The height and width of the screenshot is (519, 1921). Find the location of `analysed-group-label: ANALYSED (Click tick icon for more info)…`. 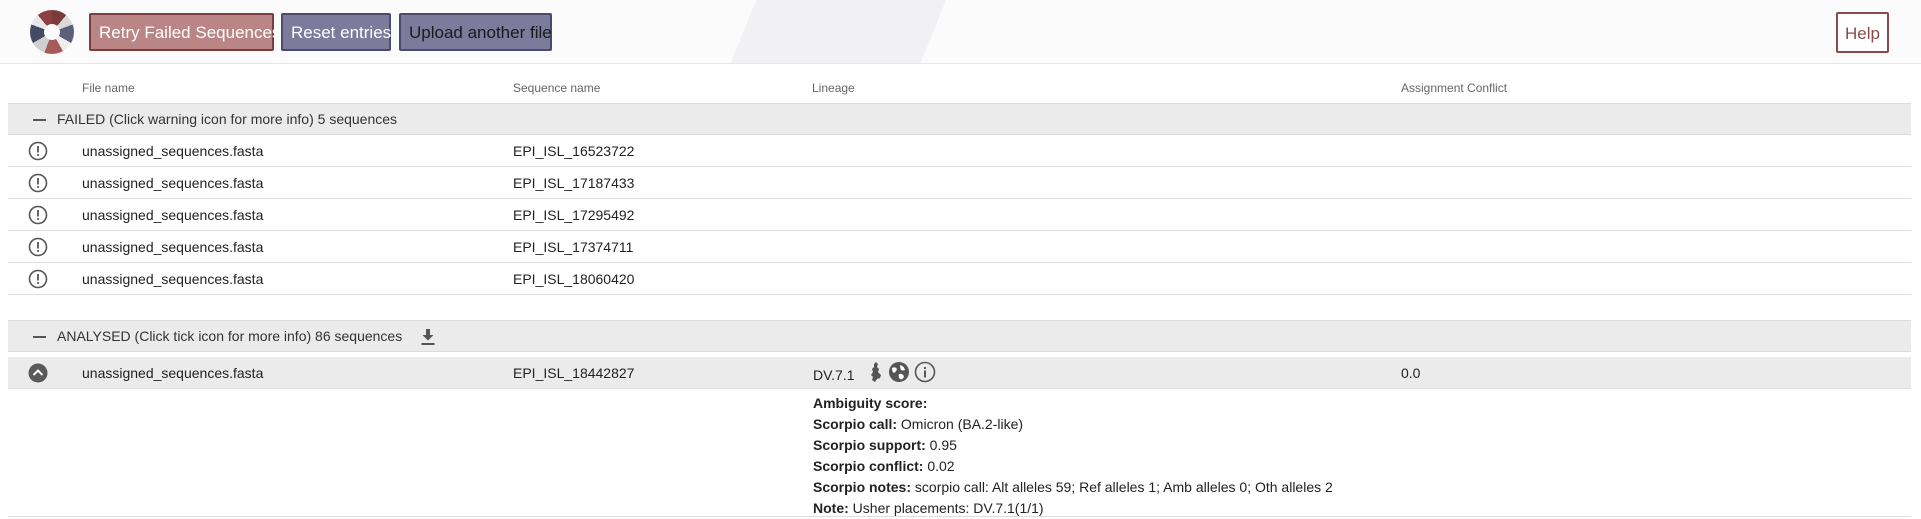

analysed-group-label: ANALYSED (Click tick icon for more info)… is located at coordinates (230, 336).